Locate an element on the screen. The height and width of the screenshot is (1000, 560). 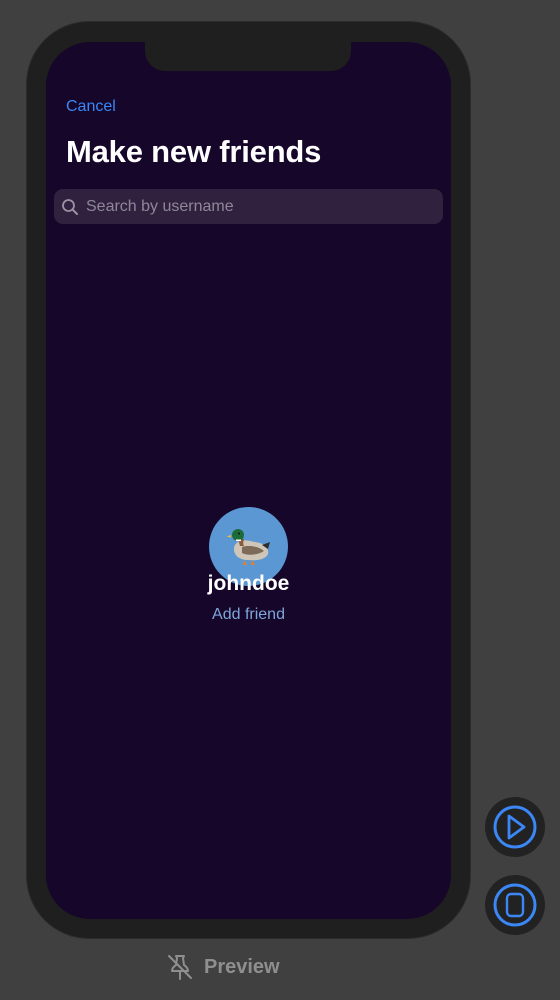
play-icon is located at coordinates (515, 827).